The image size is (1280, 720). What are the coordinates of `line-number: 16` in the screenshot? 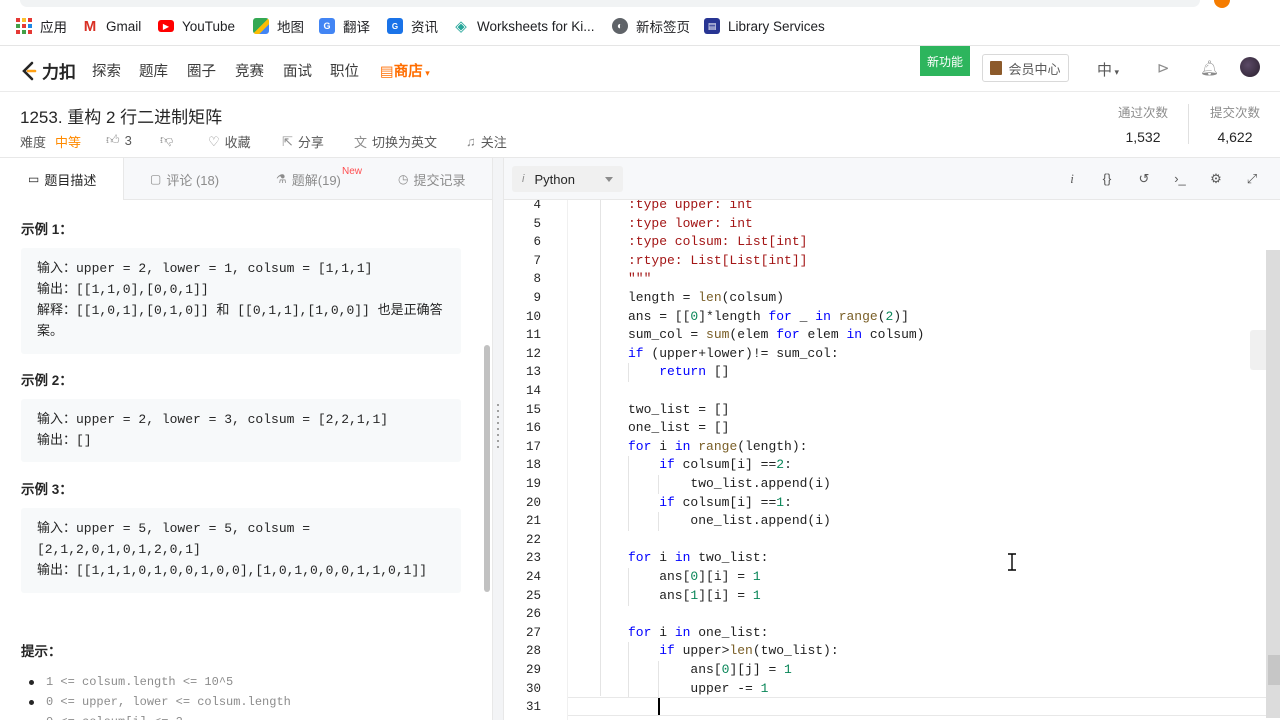 It's located at (533, 428).